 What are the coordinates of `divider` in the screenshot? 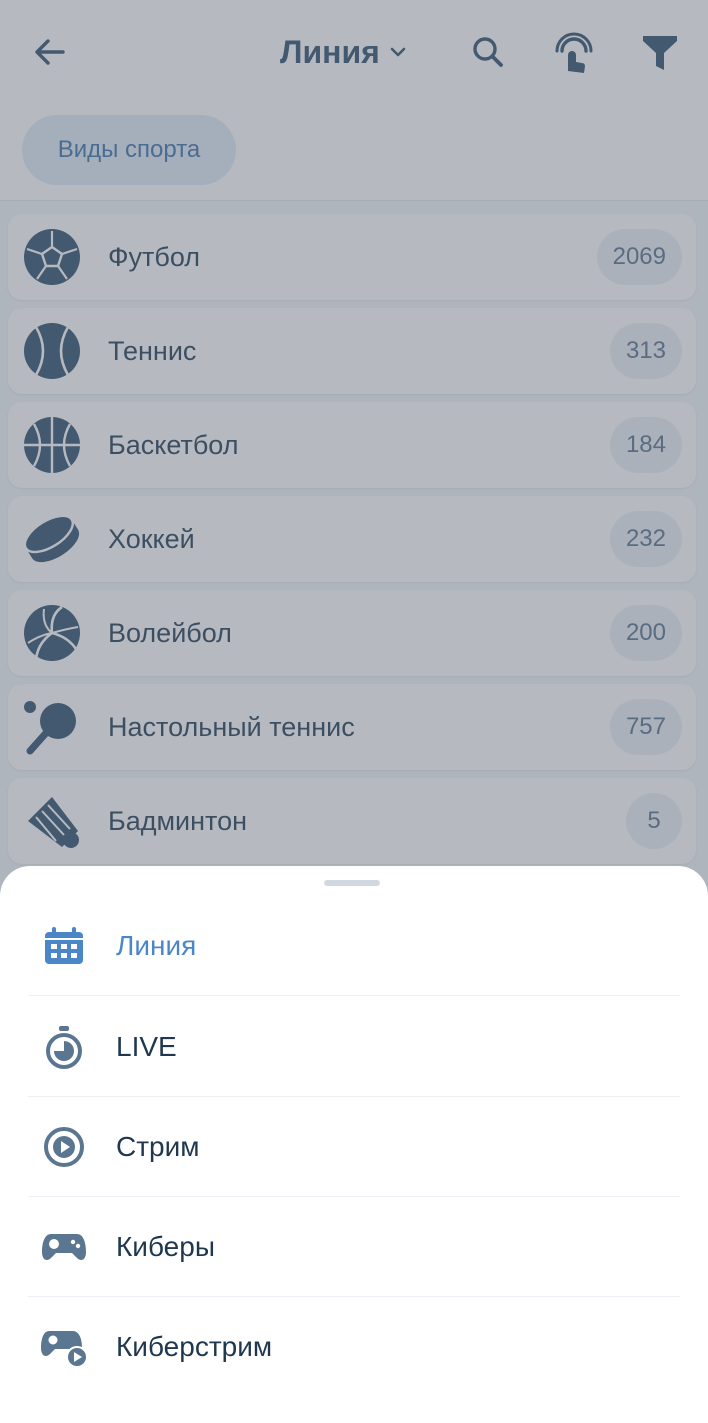 It's located at (354, 995).